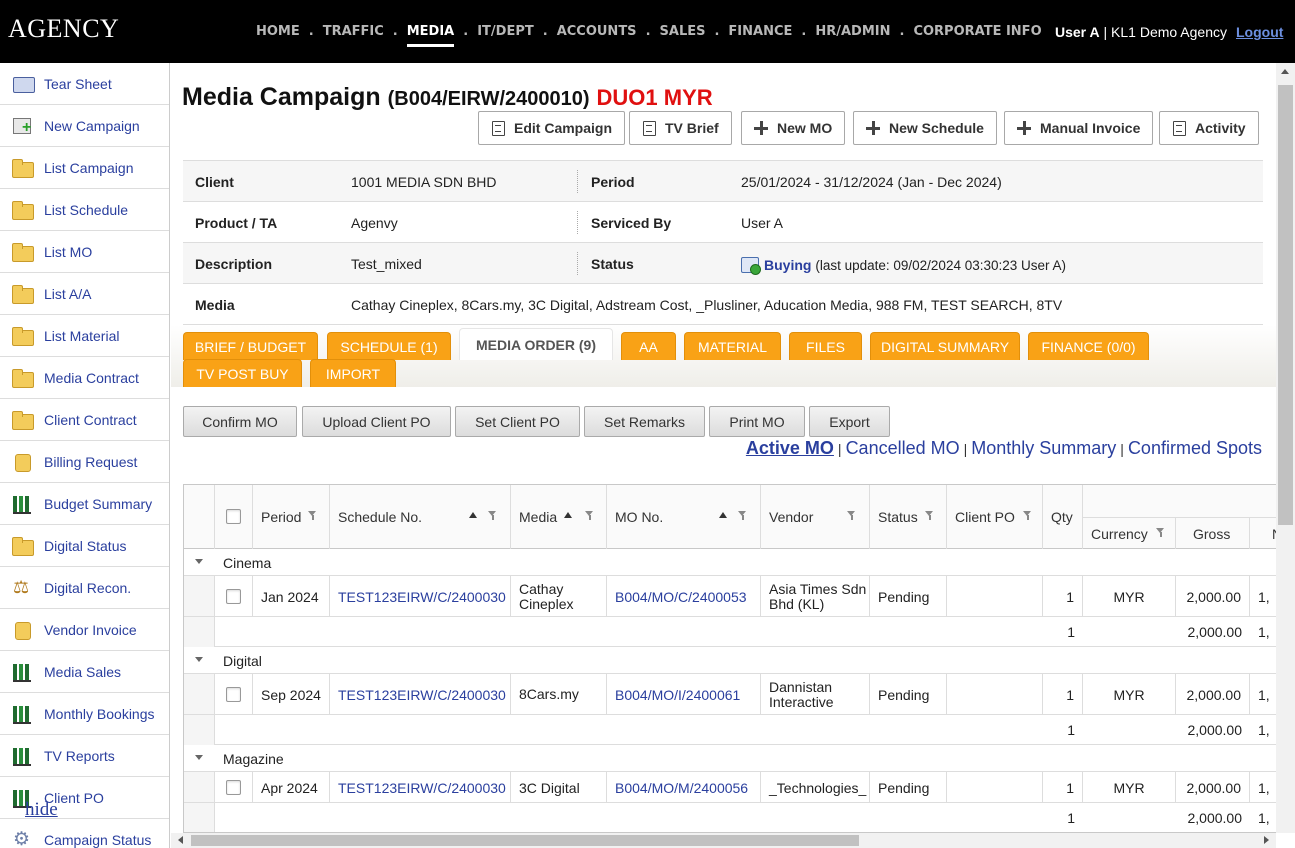 This screenshot has height=848, width=1295. Describe the element at coordinates (180, 840) in the screenshot. I see `scroll-left-arrow-icon` at that location.